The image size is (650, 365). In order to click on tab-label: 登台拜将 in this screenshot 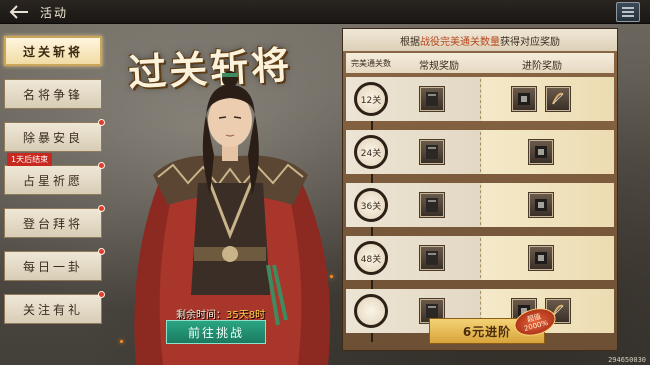, I will do `click(52, 223)`.